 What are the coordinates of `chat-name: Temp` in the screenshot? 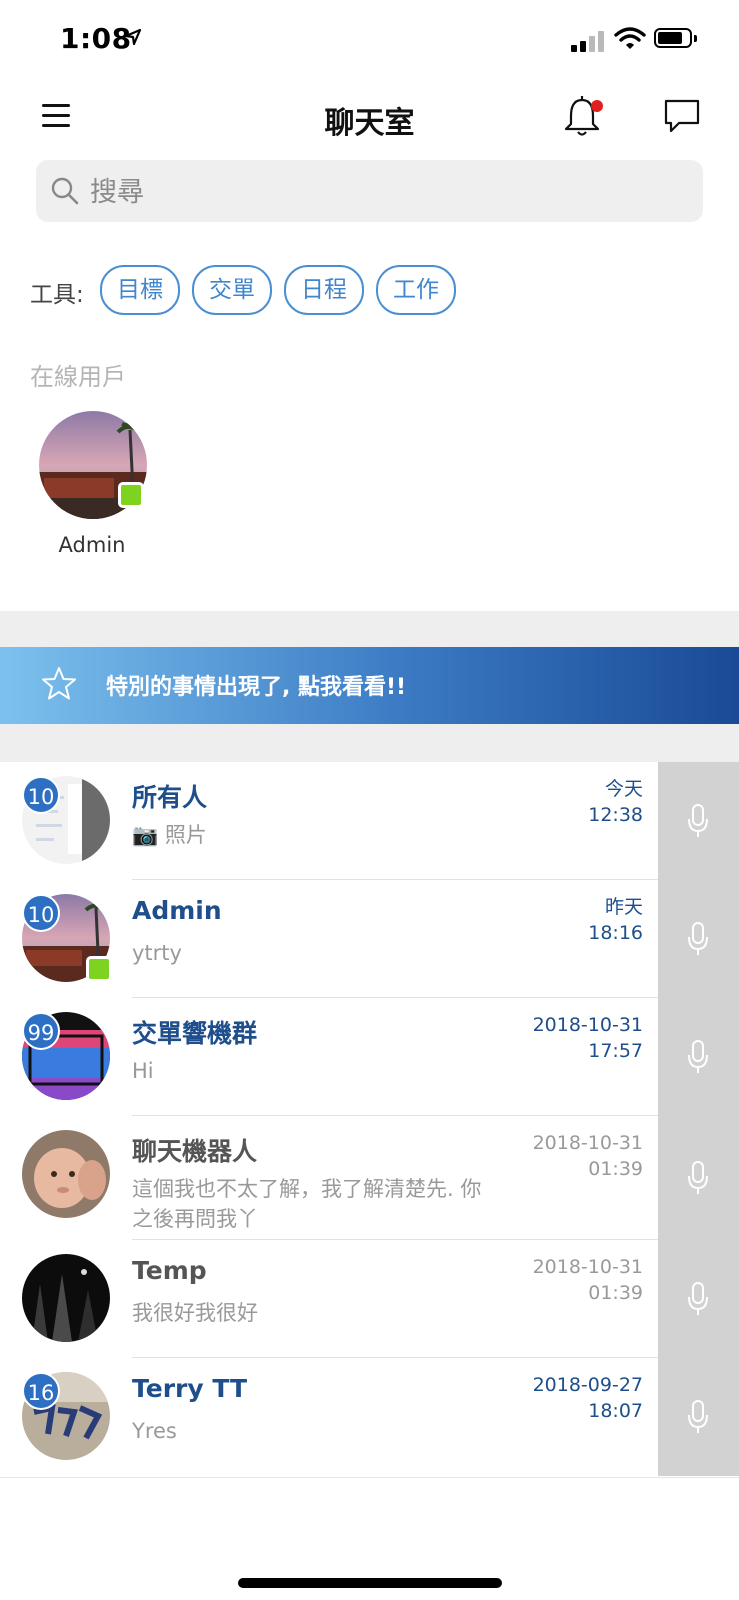 It's located at (169, 1270).